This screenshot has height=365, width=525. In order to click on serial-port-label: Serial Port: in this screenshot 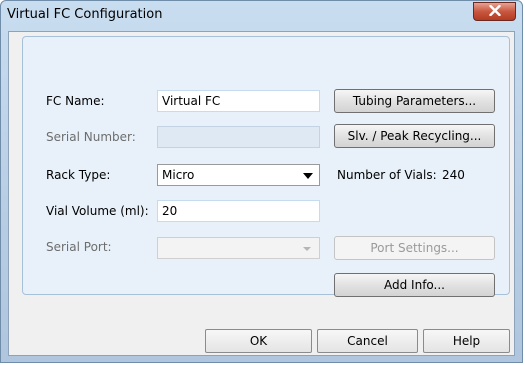, I will do `click(79, 247)`.